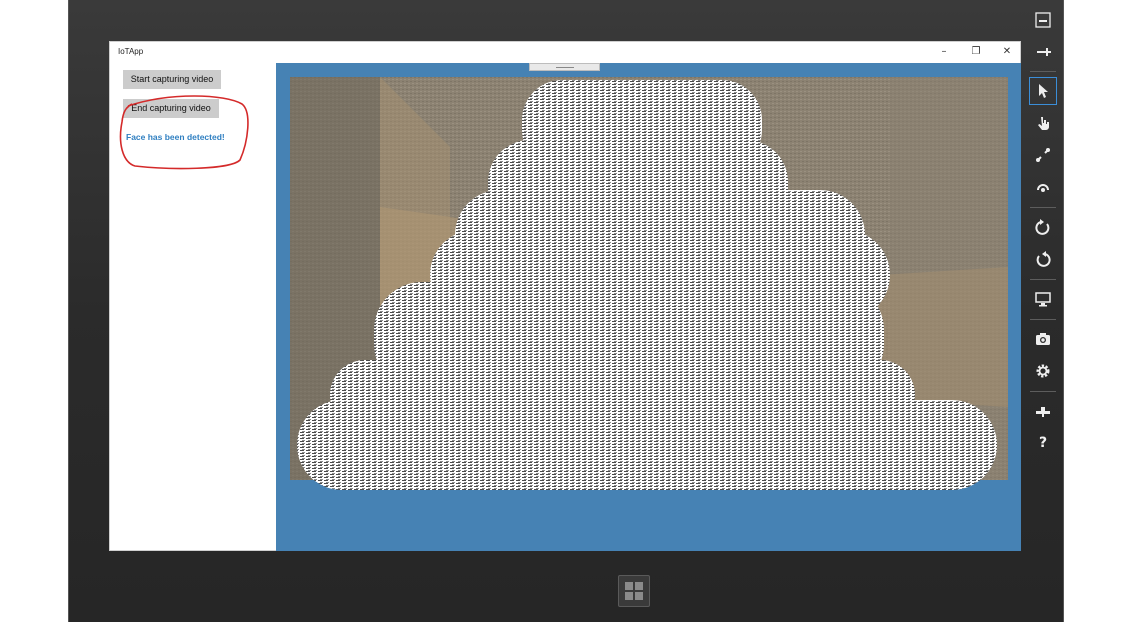 This screenshot has width=1130, height=622. Describe the element at coordinates (1043, 259) in the screenshot. I see `rotate-counterclockwise-icon` at that location.